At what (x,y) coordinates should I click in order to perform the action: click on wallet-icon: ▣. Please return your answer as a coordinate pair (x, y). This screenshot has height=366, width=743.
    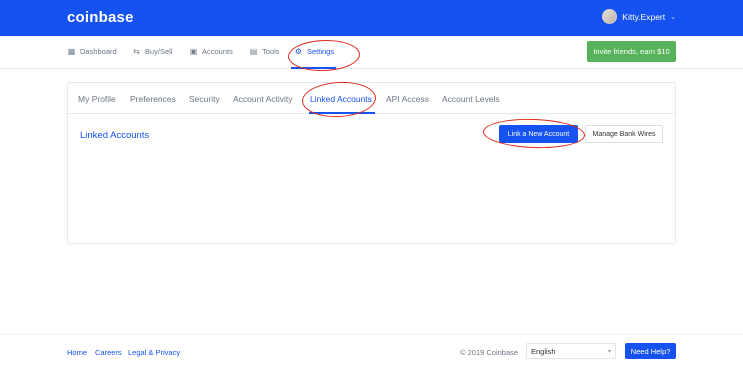
    Looking at the image, I should click on (193, 51).